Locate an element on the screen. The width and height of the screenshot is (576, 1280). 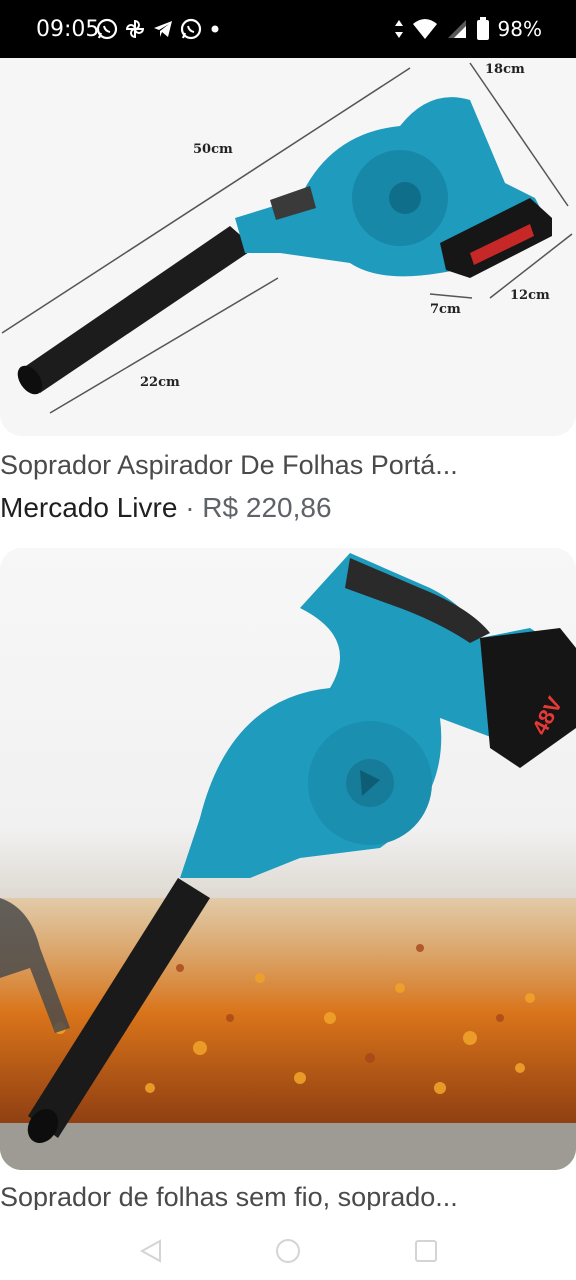
recents-button is located at coordinates (426, 1251).